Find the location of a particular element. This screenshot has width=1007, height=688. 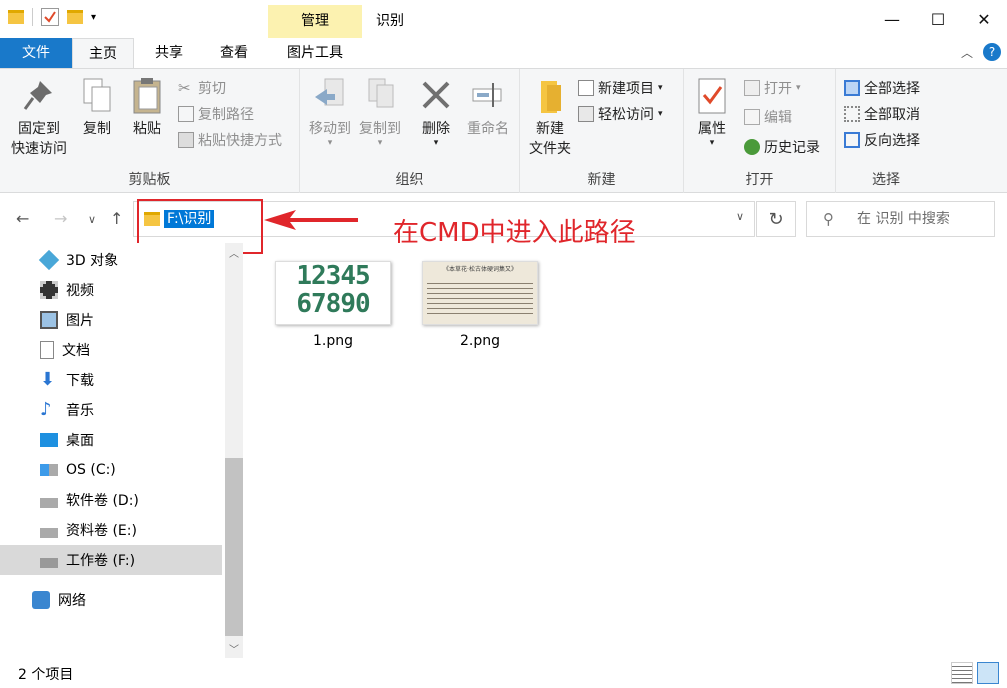

properties-label: 属性 is located at coordinates (712, 129).